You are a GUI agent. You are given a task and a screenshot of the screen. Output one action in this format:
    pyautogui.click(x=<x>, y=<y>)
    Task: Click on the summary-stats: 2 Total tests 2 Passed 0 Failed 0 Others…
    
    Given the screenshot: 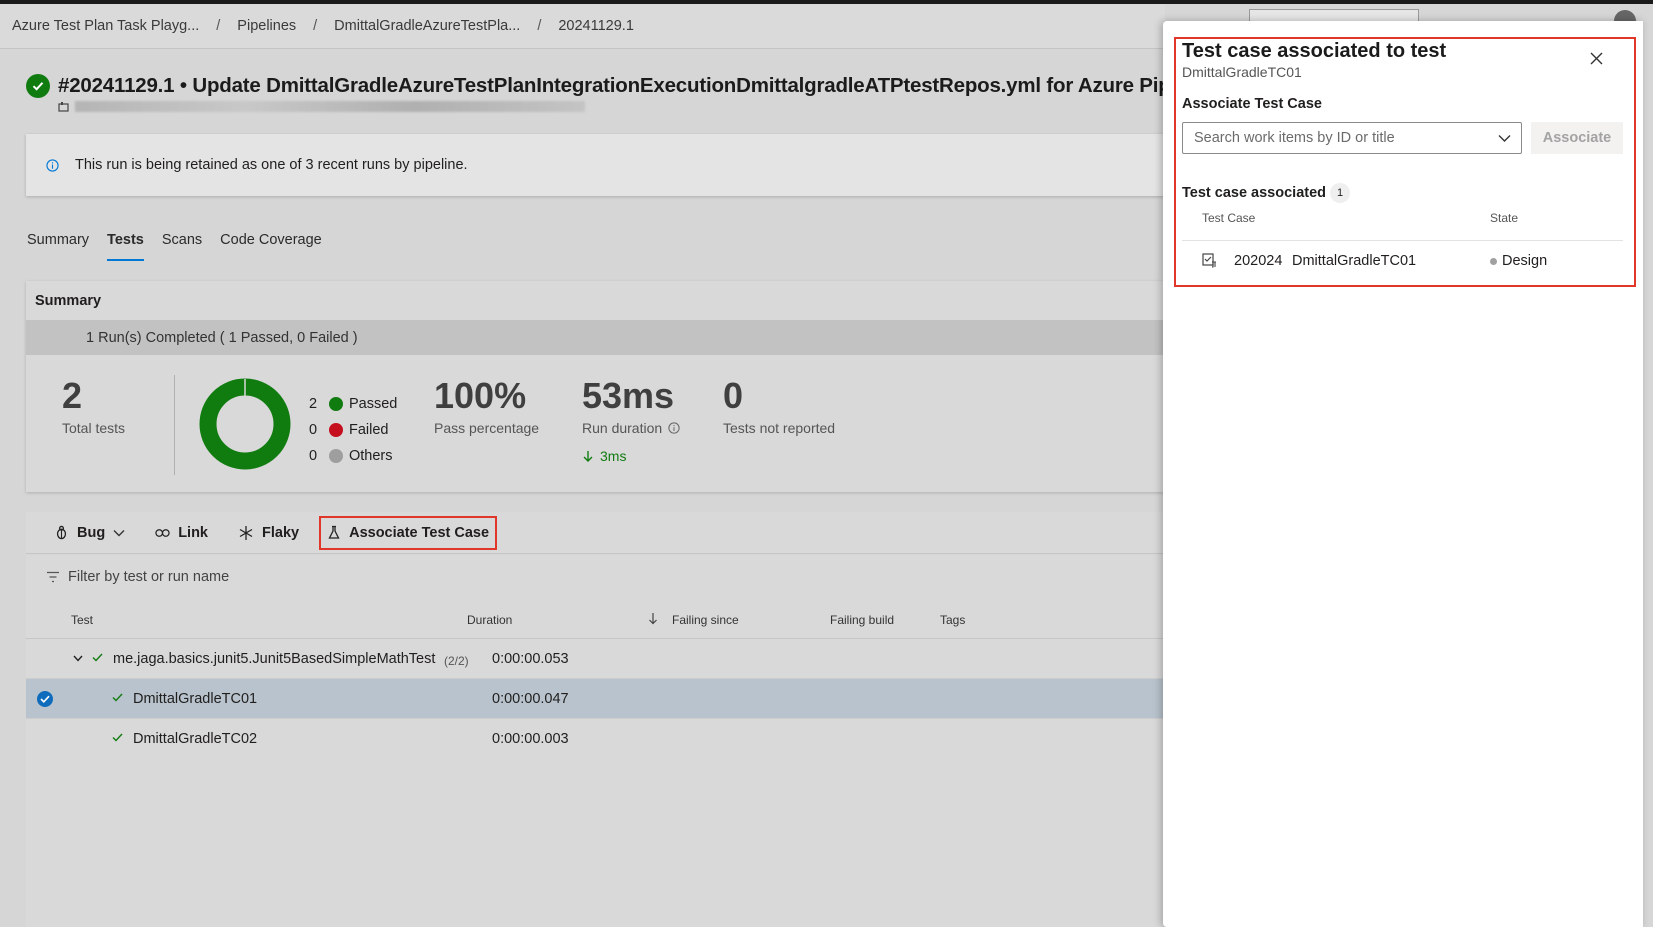 What is the action you would take?
    pyautogui.click(x=595, y=423)
    